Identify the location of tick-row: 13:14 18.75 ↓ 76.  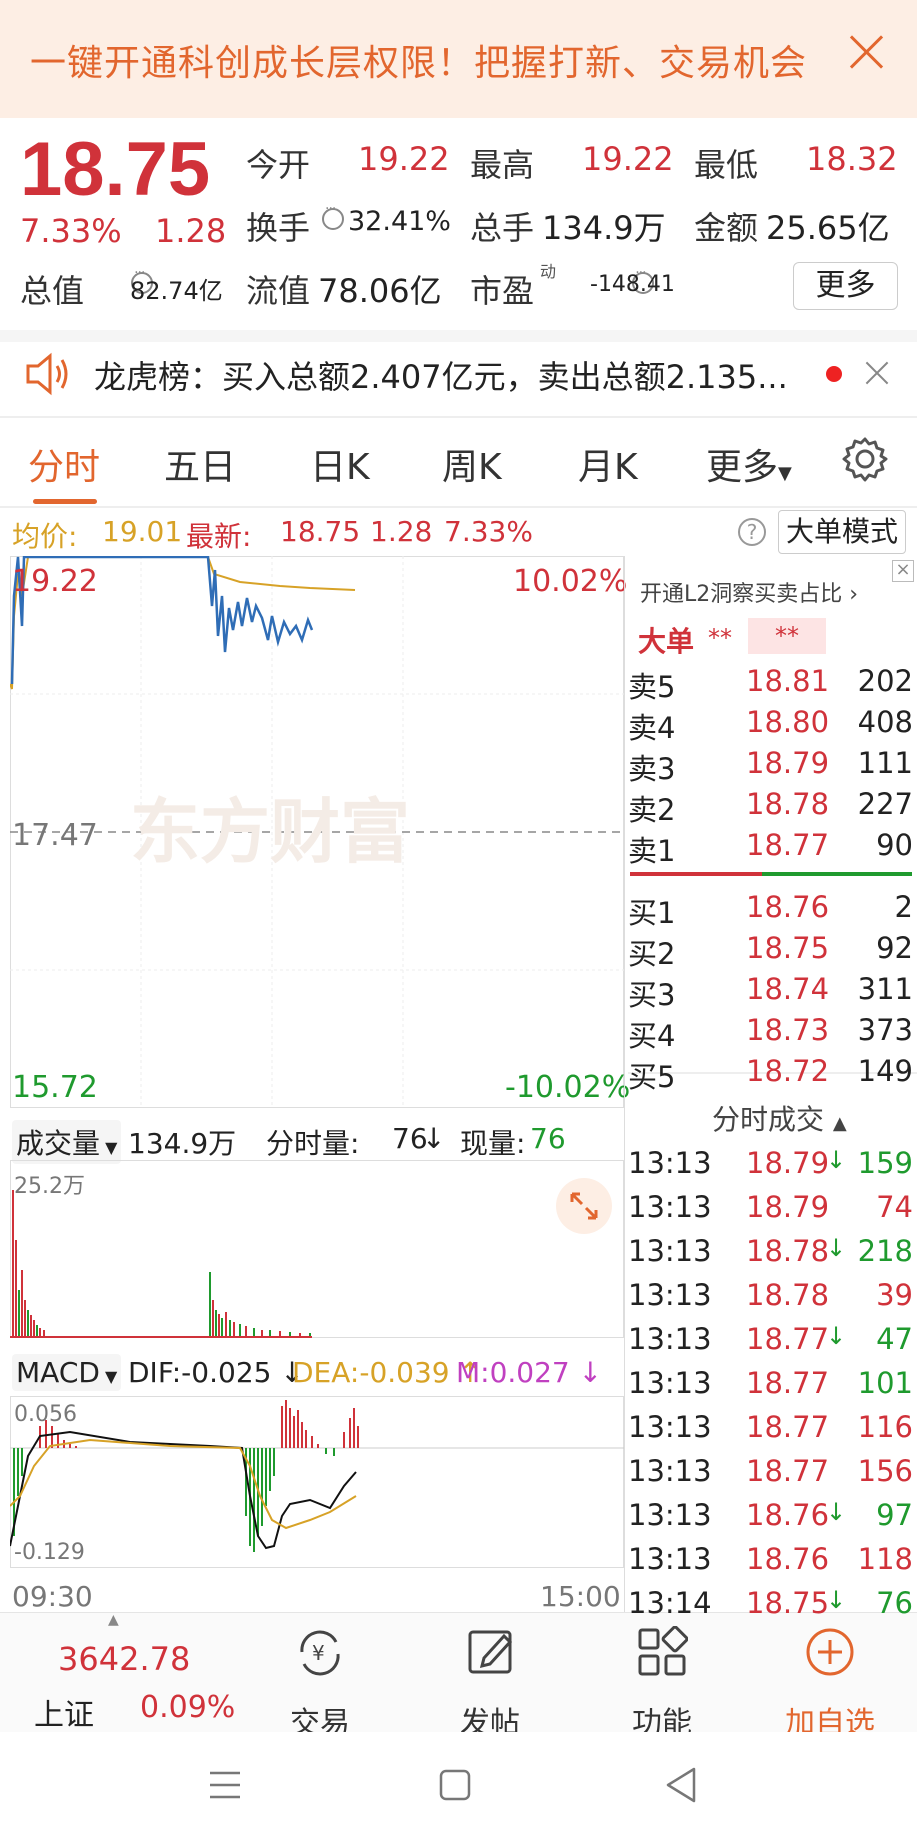
(770, 1606).